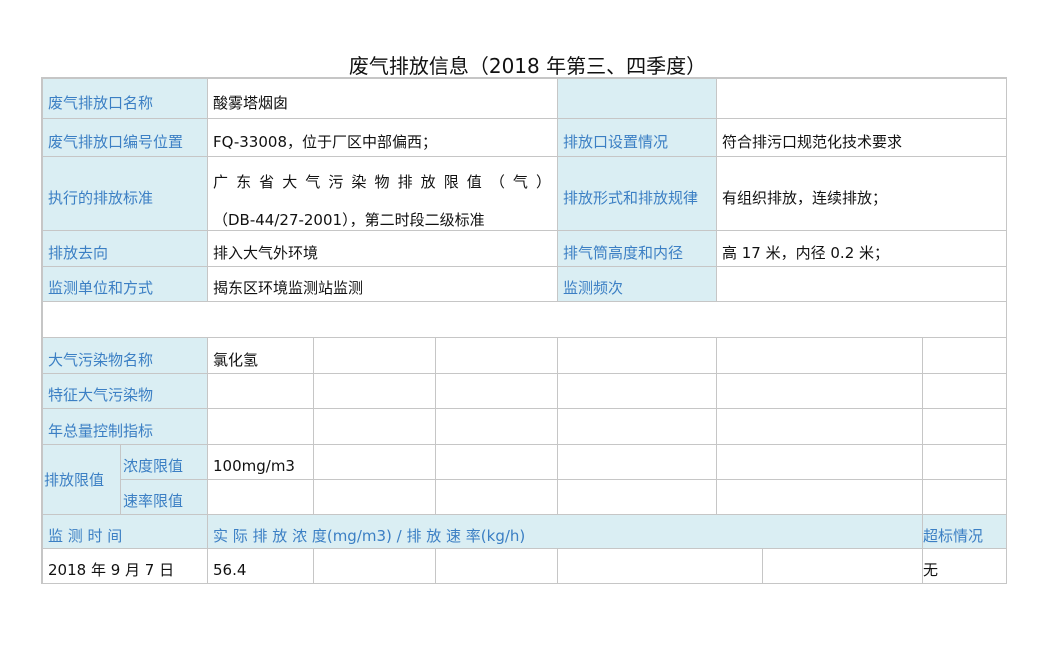 The width and height of the screenshot is (1055, 649). I want to click on rate-col5, so click(637, 497).